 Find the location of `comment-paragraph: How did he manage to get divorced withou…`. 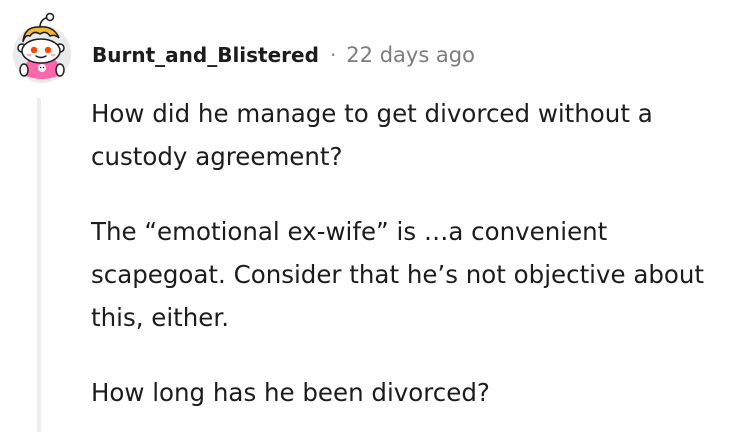

comment-paragraph: How did he manage to get divorced withou… is located at coordinates (372, 135).